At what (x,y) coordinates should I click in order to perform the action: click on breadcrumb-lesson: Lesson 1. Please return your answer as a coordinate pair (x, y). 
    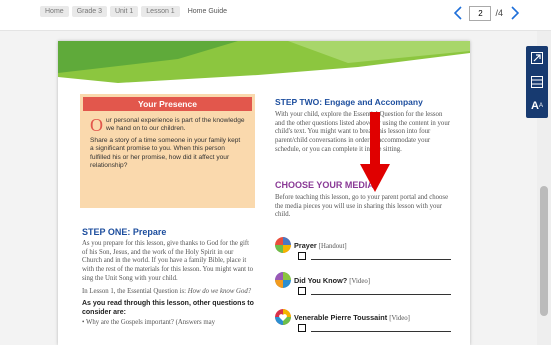
    Looking at the image, I should click on (160, 11).